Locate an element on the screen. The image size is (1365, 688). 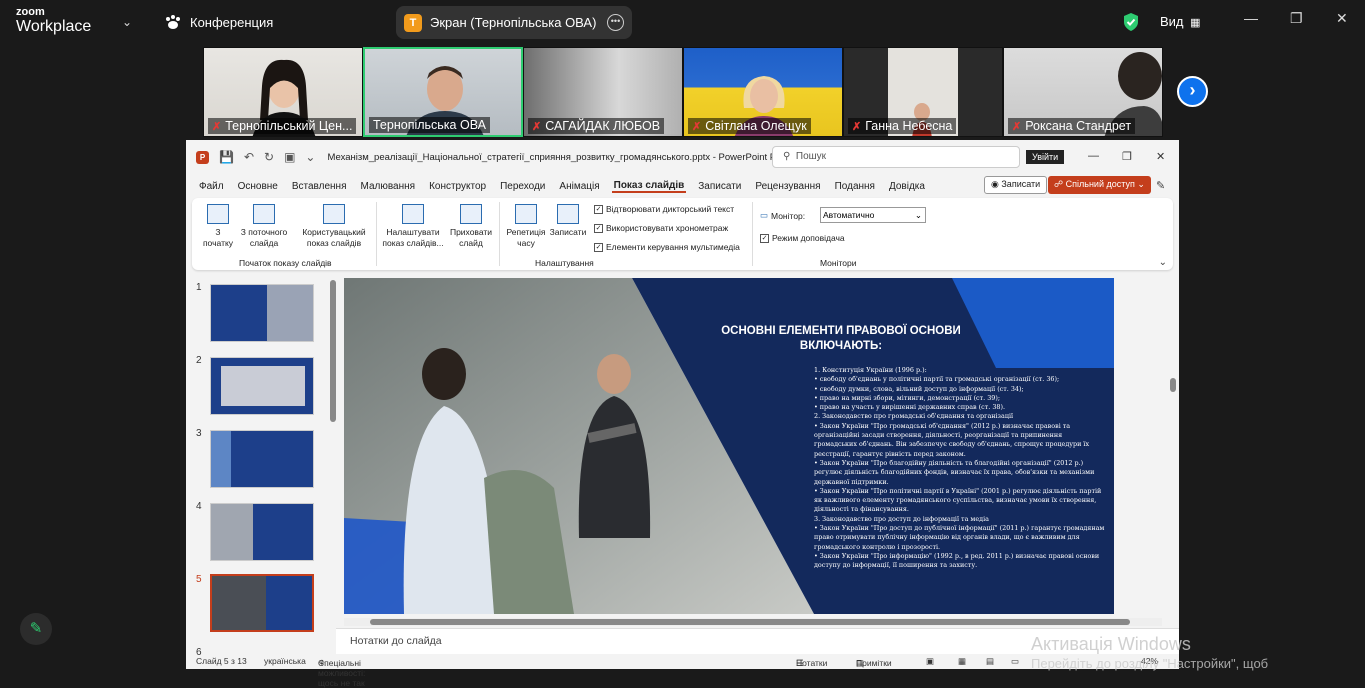
slide-thumbnail-selected is located at coordinates (262, 603).